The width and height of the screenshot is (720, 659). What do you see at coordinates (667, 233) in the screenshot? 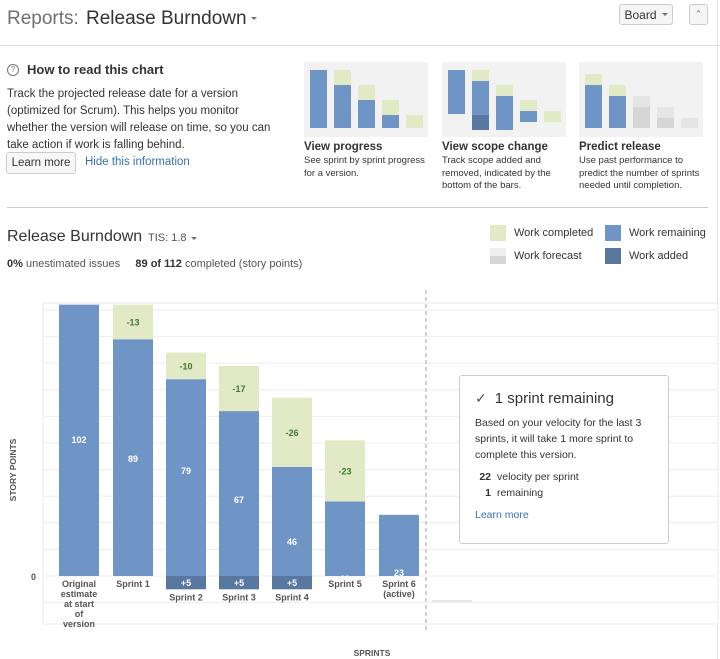
I see `legend-label: Work remaining` at bounding box center [667, 233].